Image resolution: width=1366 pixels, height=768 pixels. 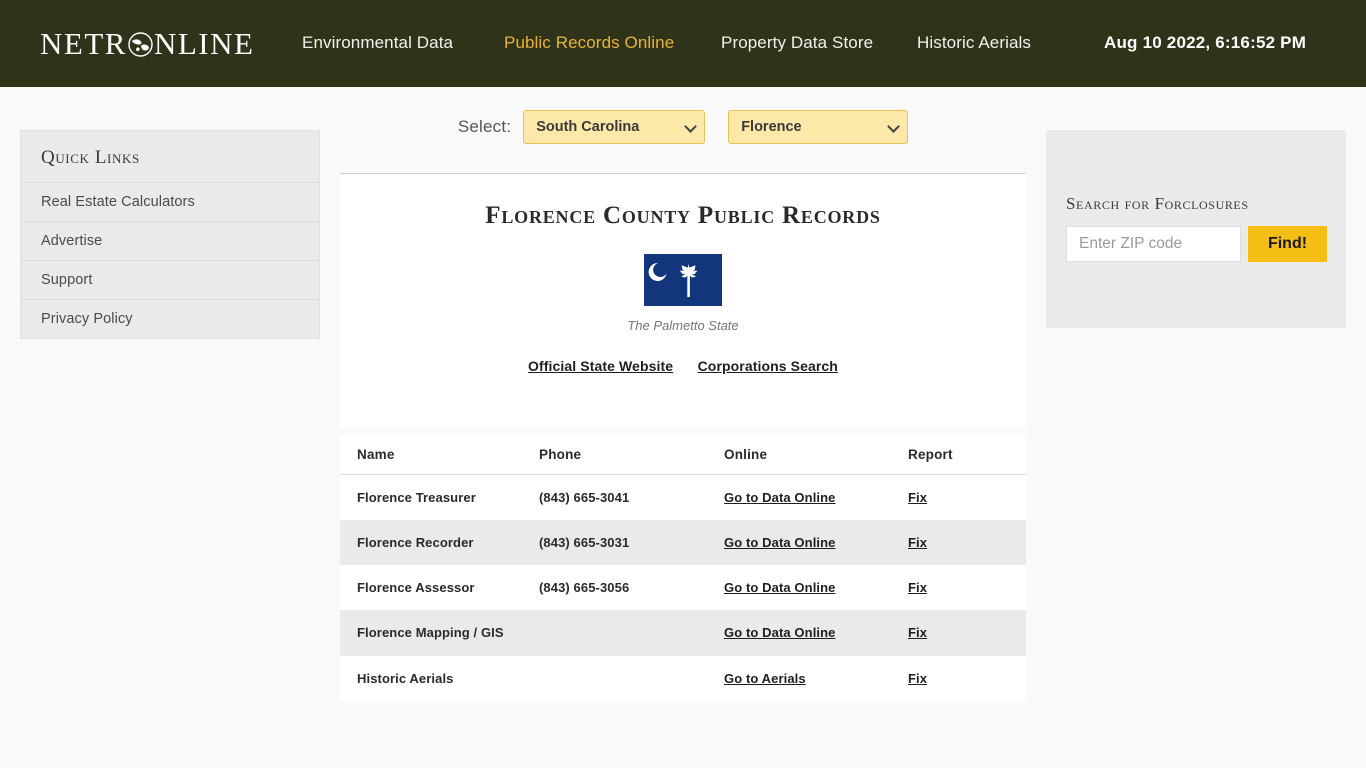 I want to click on cell-name: Florence Mapping / GIS, so click(x=431, y=633).